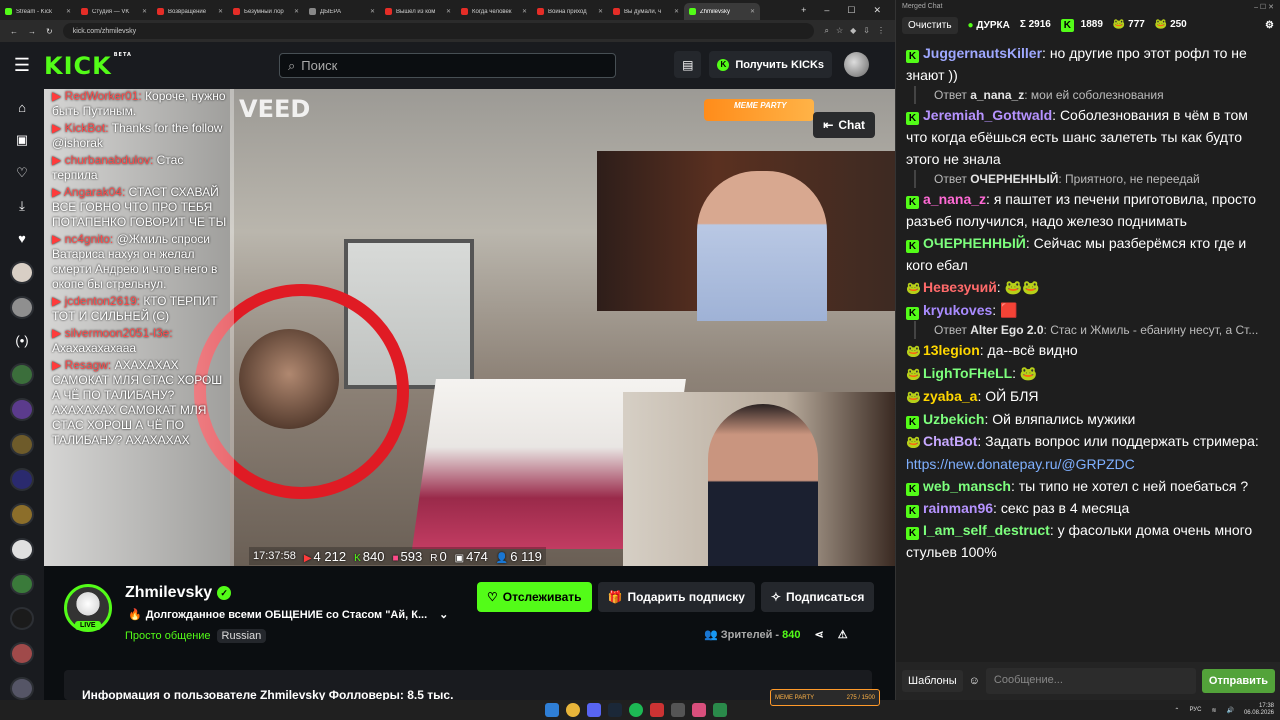  I want to click on templates-button: Шаблоны, so click(932, 681).